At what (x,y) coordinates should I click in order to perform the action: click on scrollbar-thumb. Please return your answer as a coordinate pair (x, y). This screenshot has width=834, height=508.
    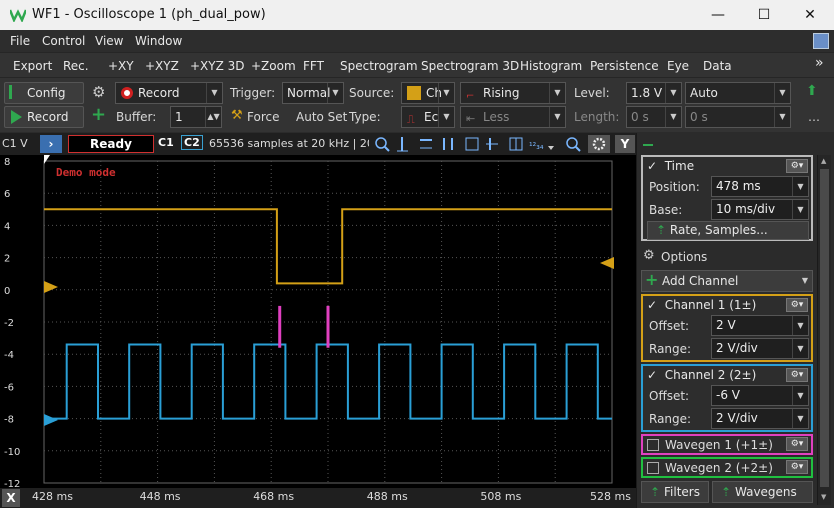
    Looking at the image, I should click on (824, 328).